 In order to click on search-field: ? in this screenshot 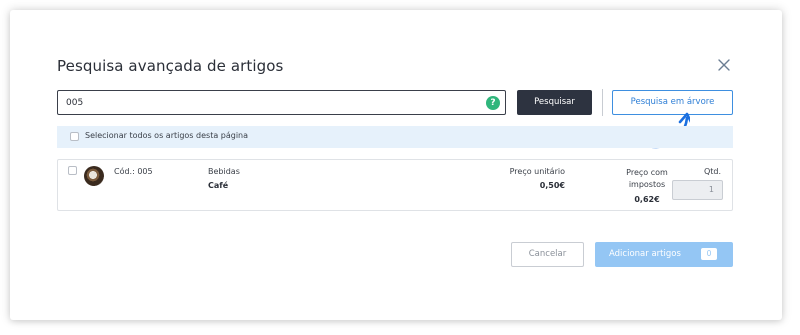, I will do `click(281, 102)`.